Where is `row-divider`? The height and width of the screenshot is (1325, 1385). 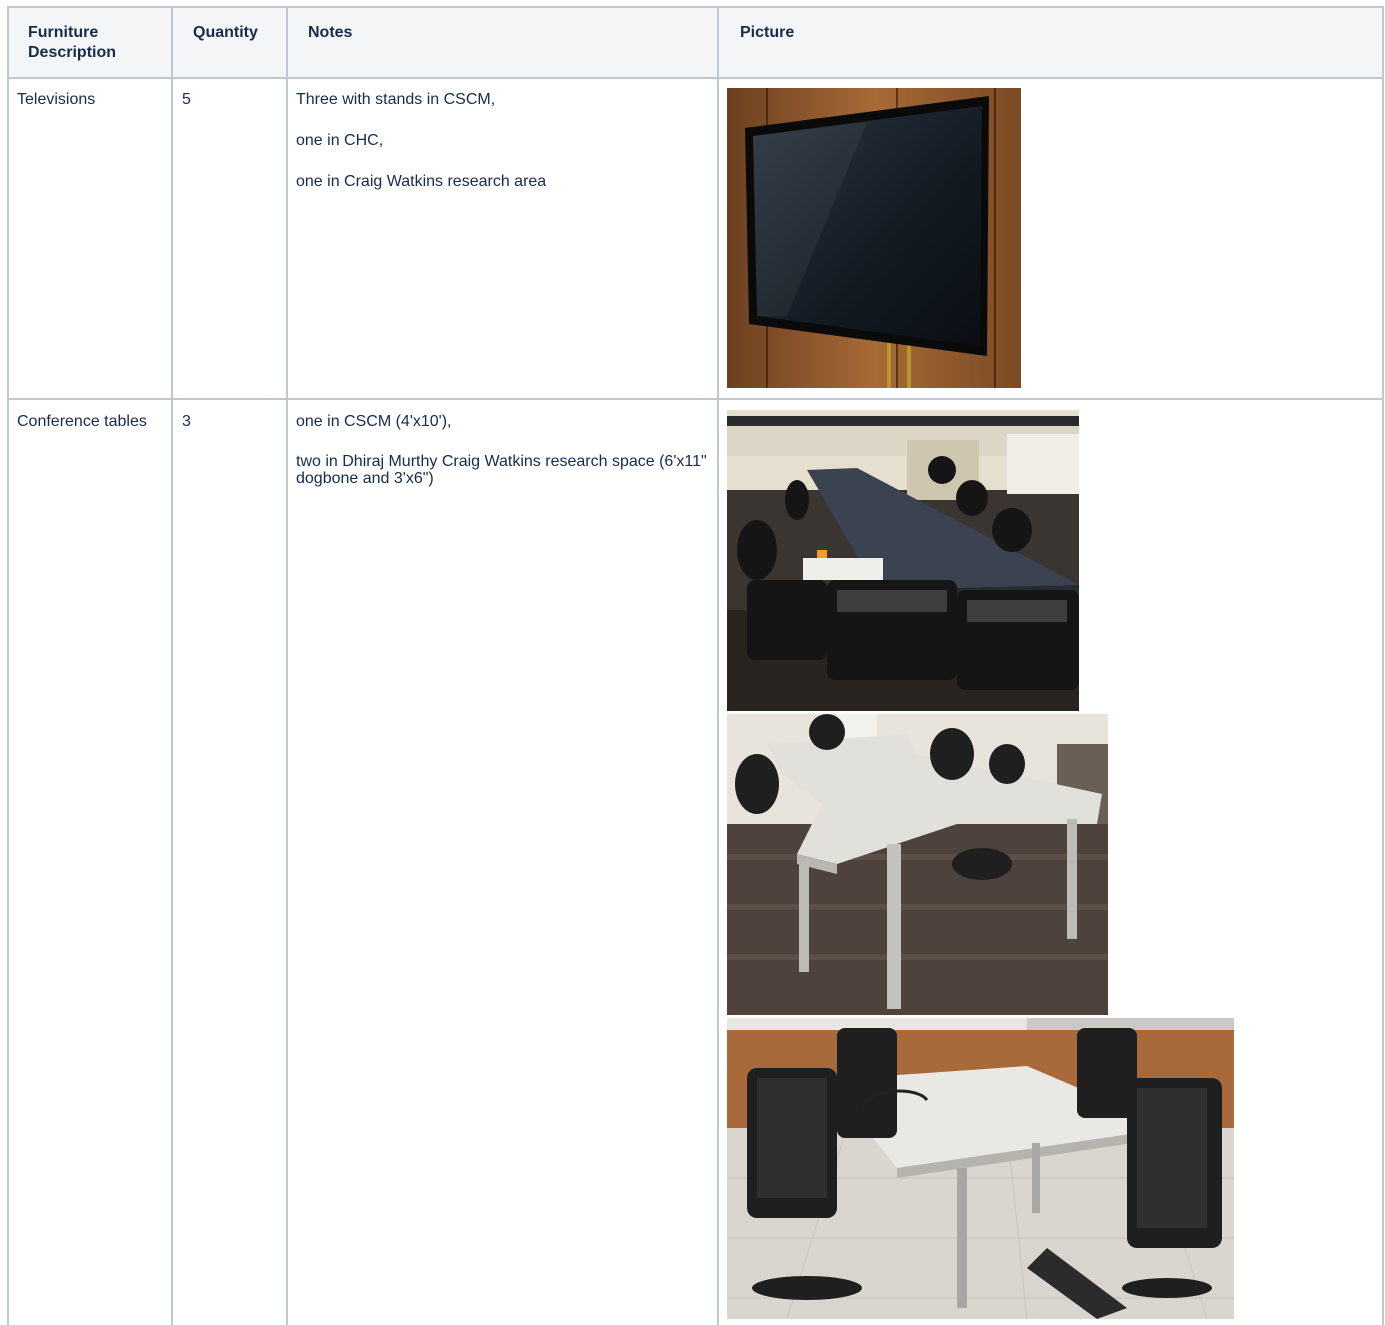 row-divider is located at coordinates (695, 399).